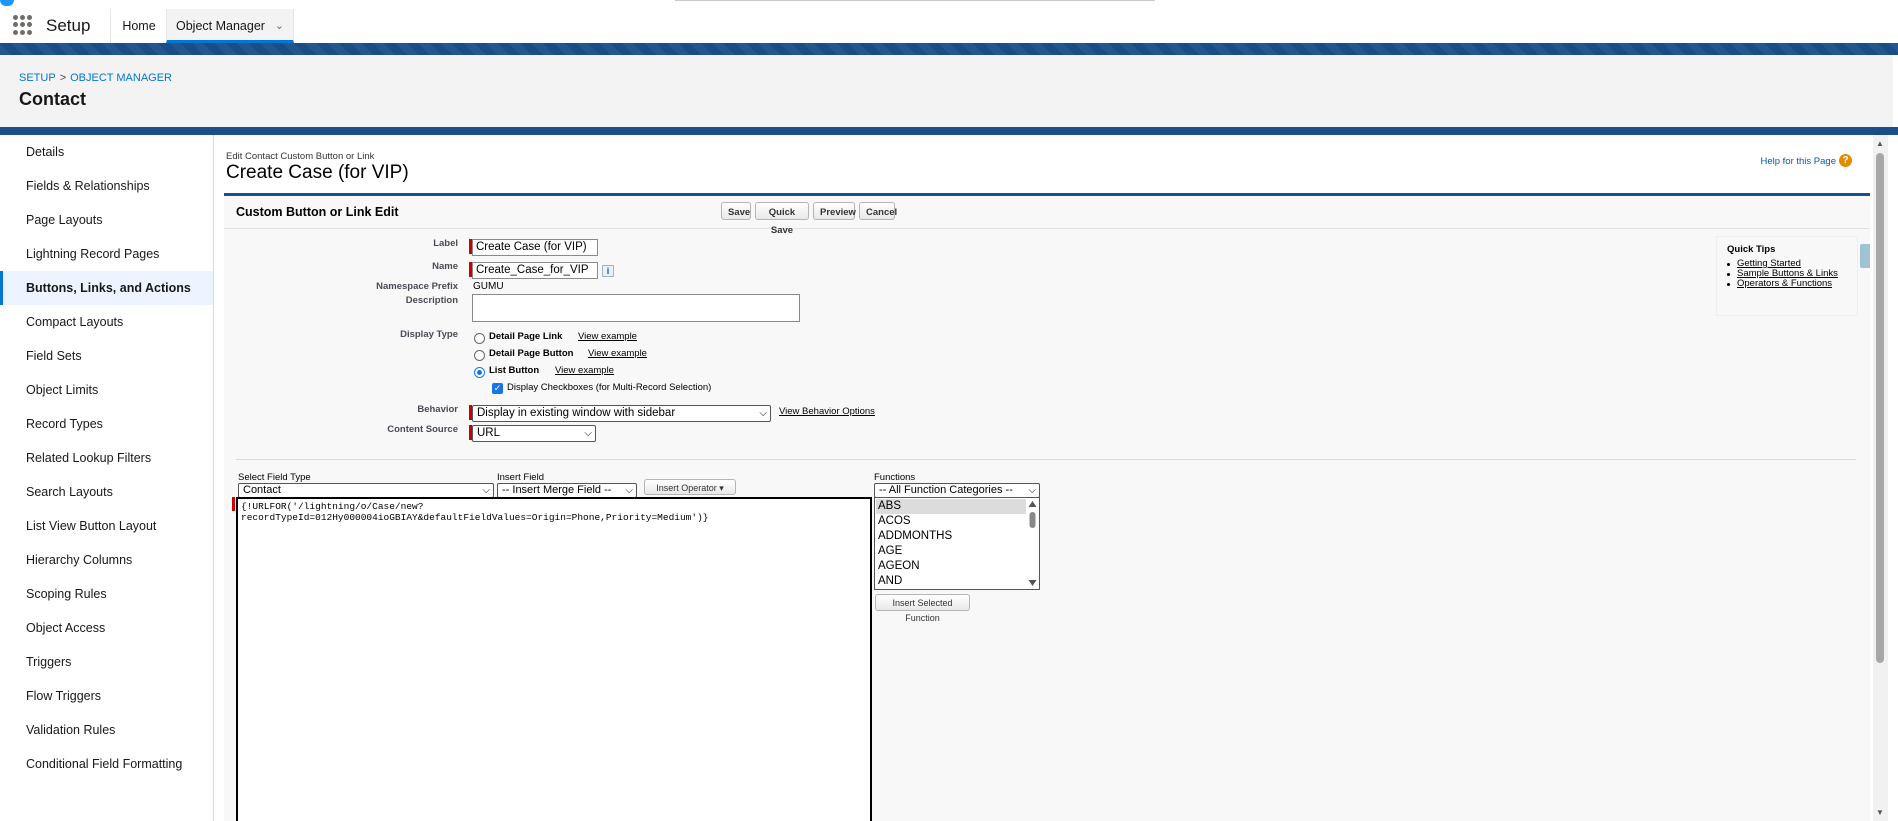  I want to click on chevron-down-icon: ⌄, so click(279, 26).